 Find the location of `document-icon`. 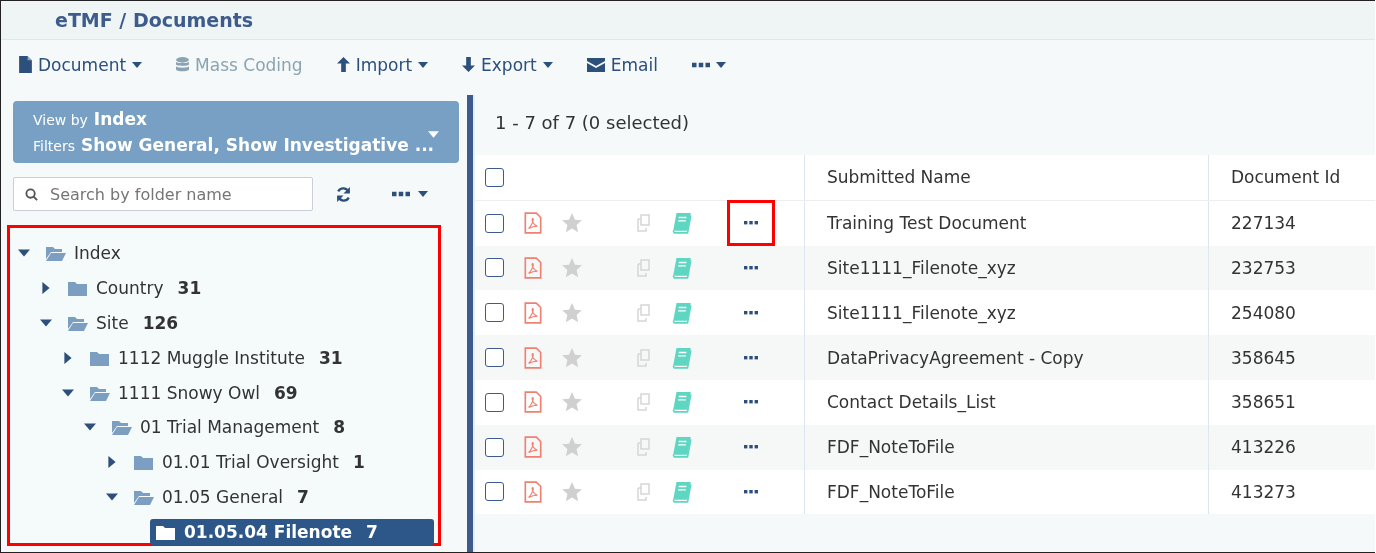

document-icon is located at coordinates (25, 64).